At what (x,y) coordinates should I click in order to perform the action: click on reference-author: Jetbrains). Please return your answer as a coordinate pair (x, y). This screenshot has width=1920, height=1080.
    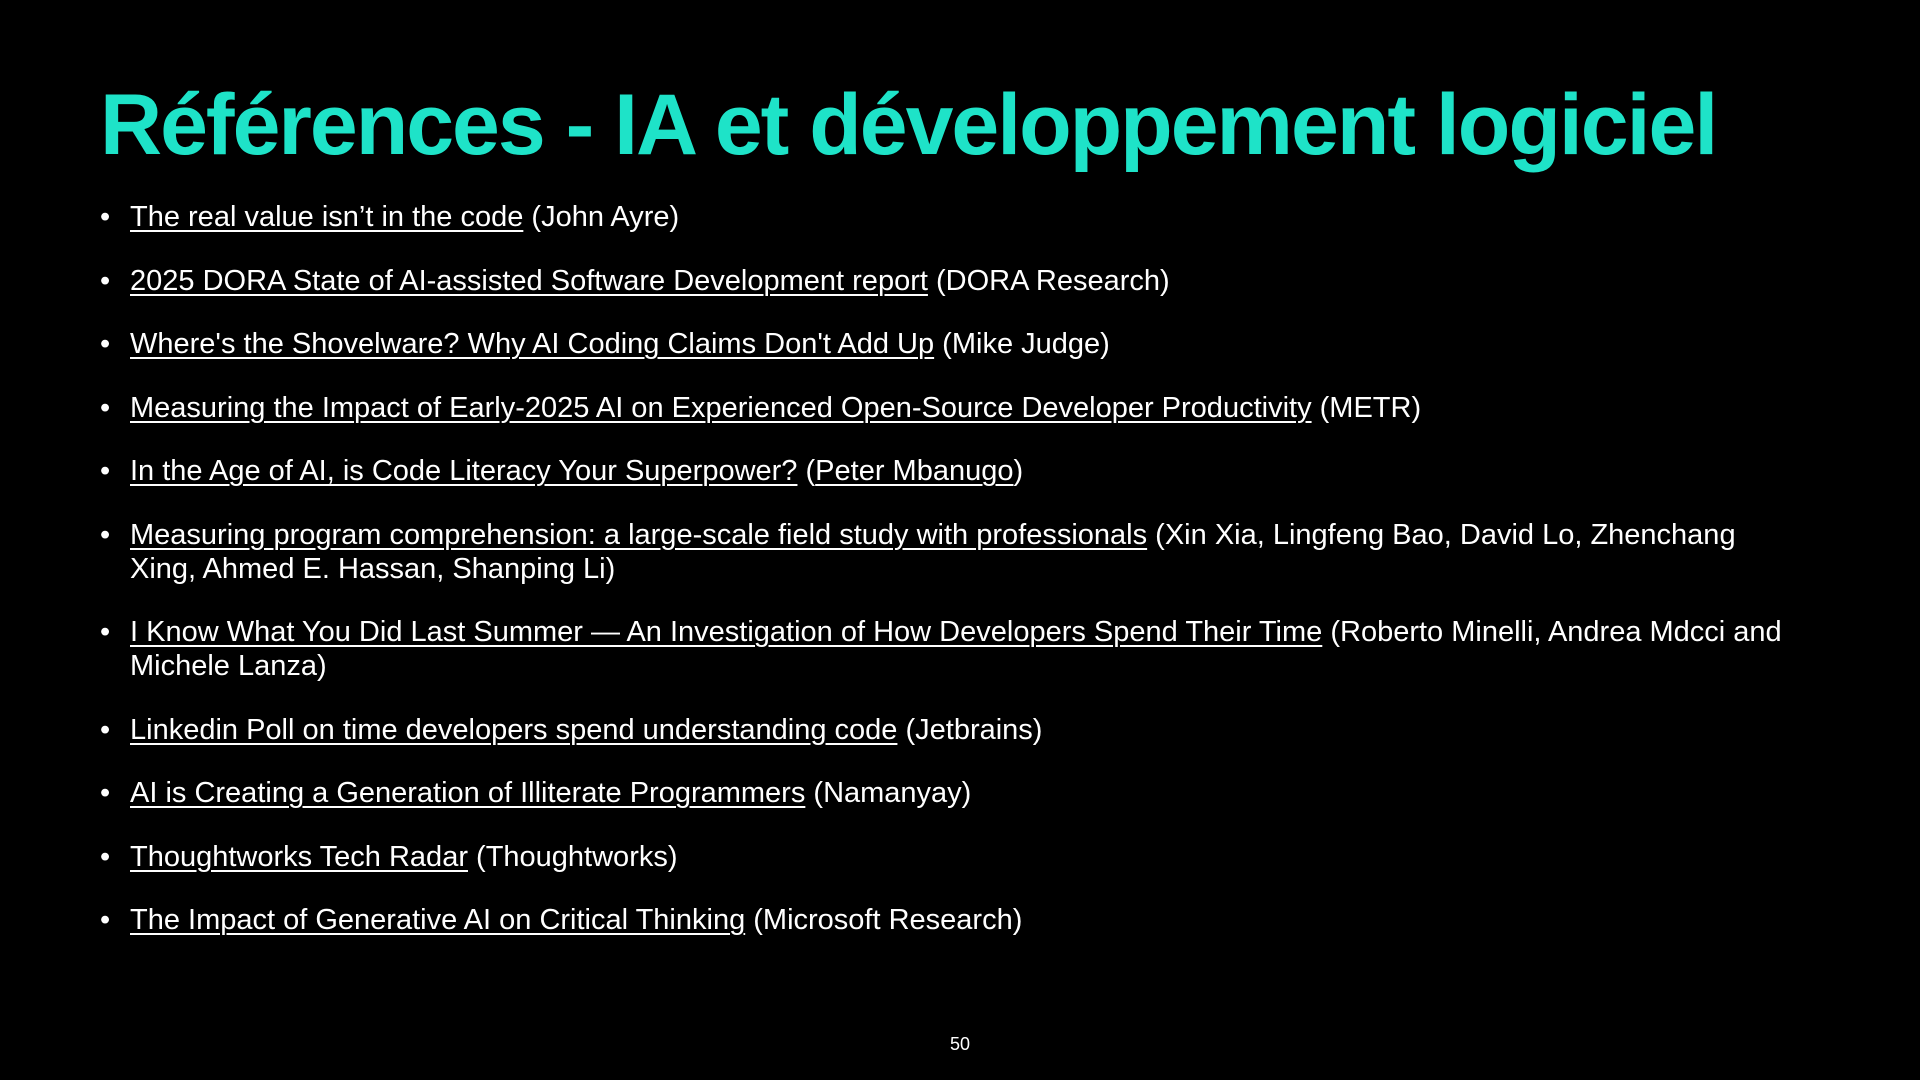
    Looking at the image, I should click on (979, 729).